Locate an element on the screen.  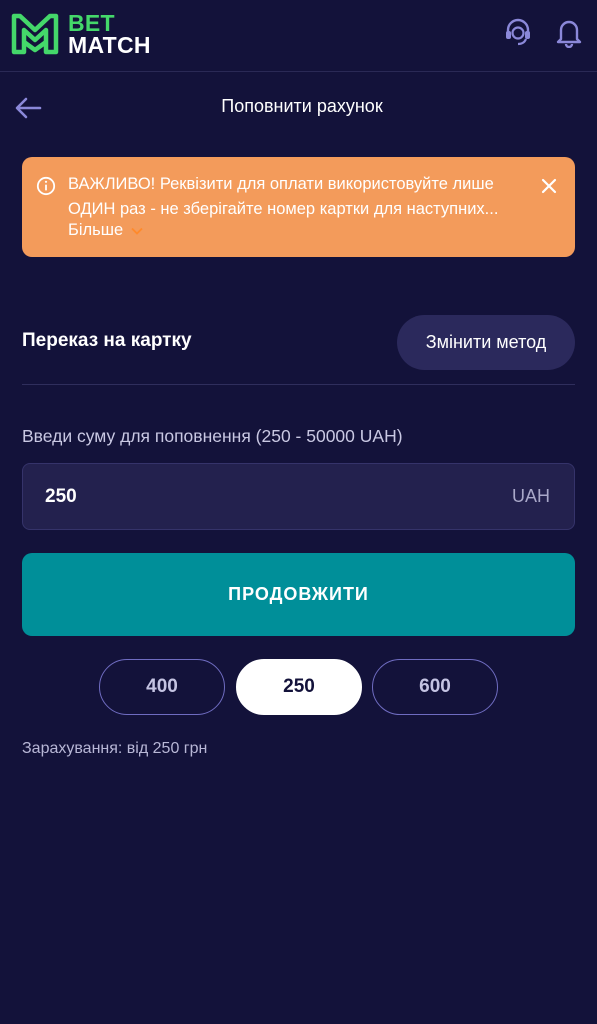
divider is located at coordinates (298, 384).